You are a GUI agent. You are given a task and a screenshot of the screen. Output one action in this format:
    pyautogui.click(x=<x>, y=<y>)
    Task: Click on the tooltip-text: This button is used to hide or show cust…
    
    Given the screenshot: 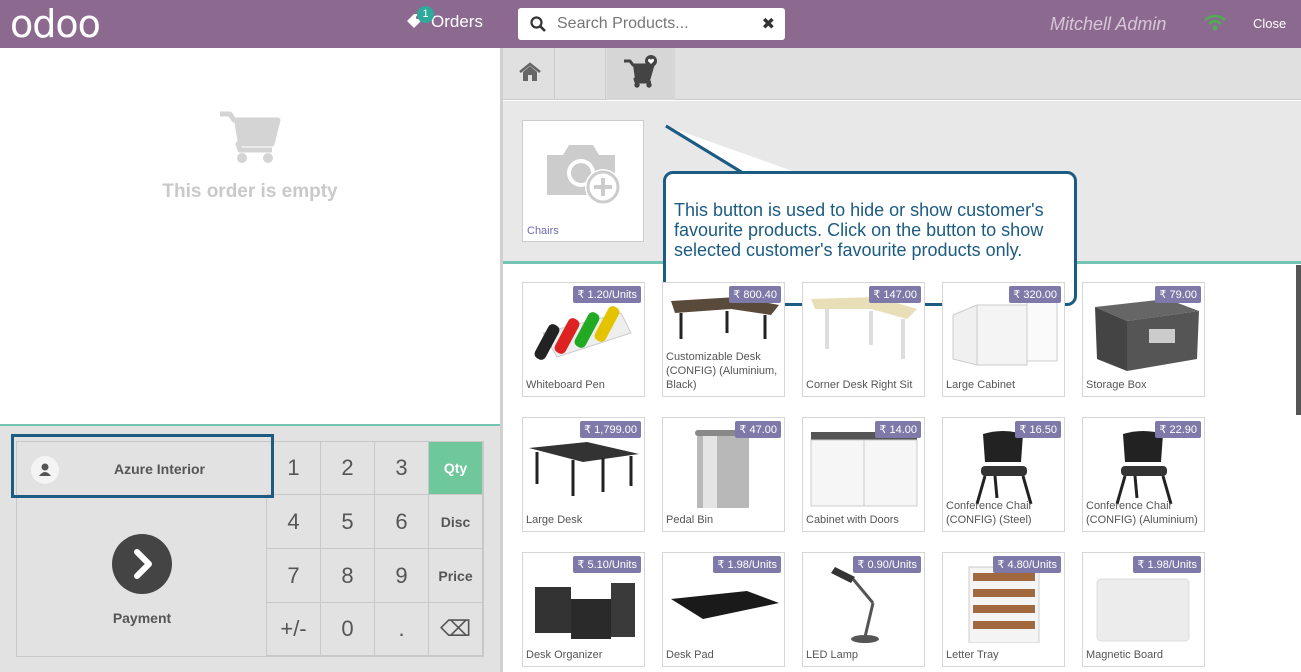 What is the action you would take?
    pyautogui.click(x=859, y=230)
    